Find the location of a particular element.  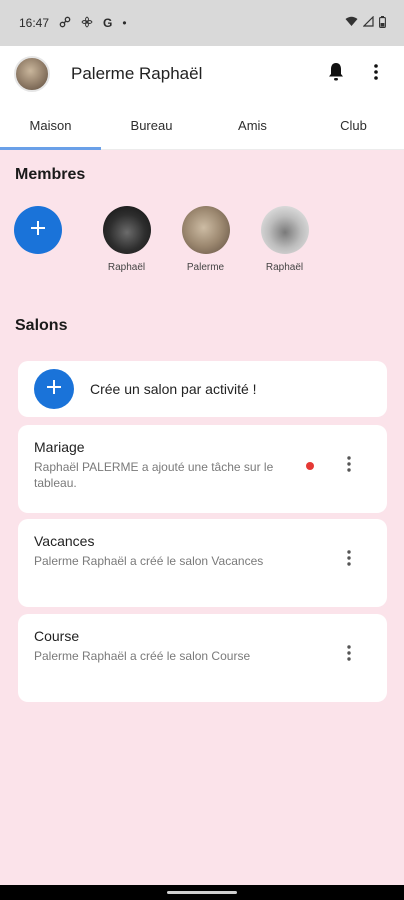

status-time: 16:47 is located at coordinates (34, 23).